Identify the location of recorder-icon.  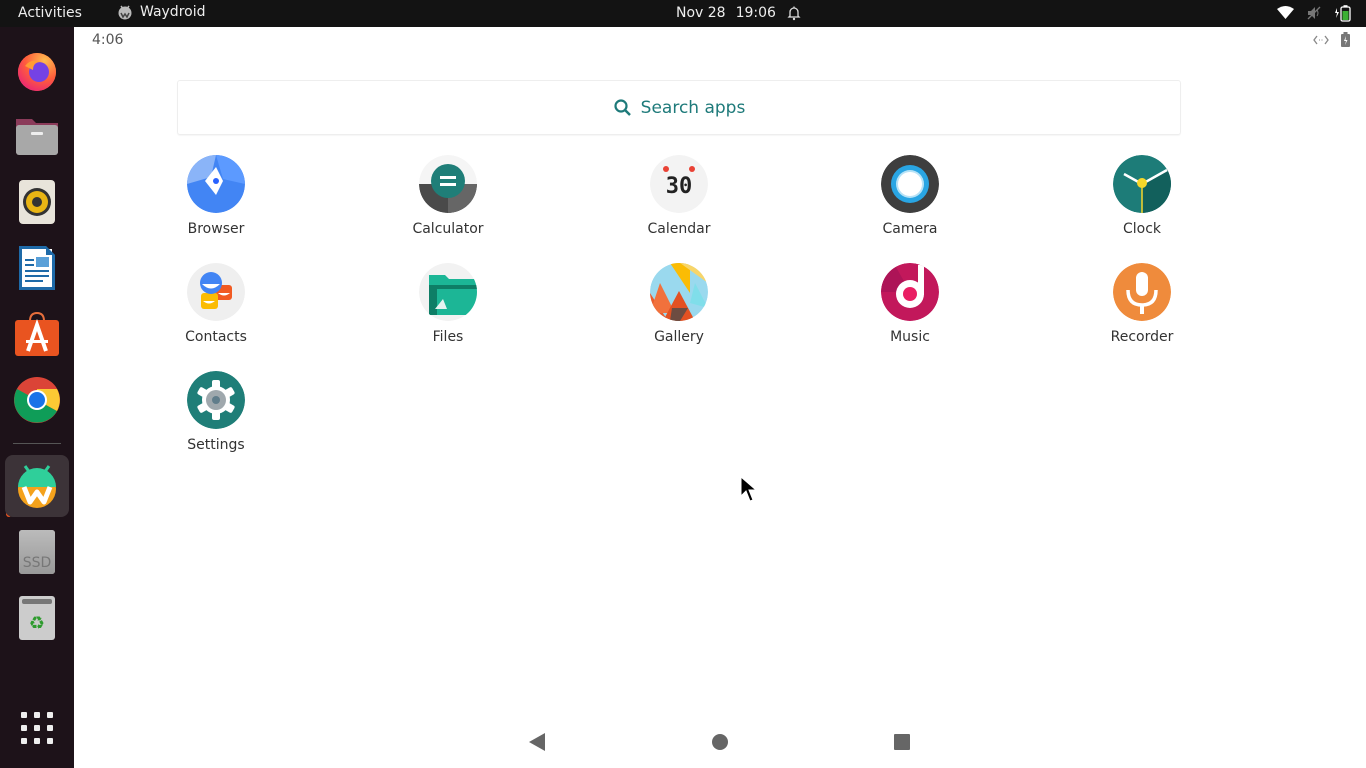
(1142, 292).